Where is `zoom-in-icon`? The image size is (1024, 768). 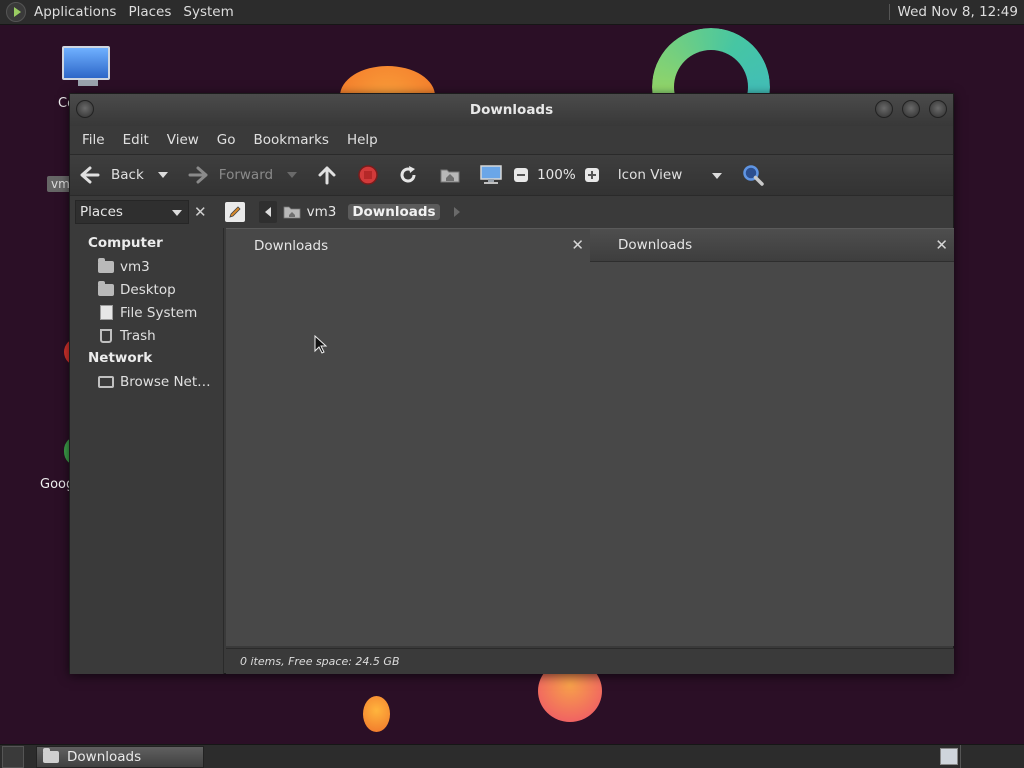 zoom-in-icon is located at coordinates (592, 175).